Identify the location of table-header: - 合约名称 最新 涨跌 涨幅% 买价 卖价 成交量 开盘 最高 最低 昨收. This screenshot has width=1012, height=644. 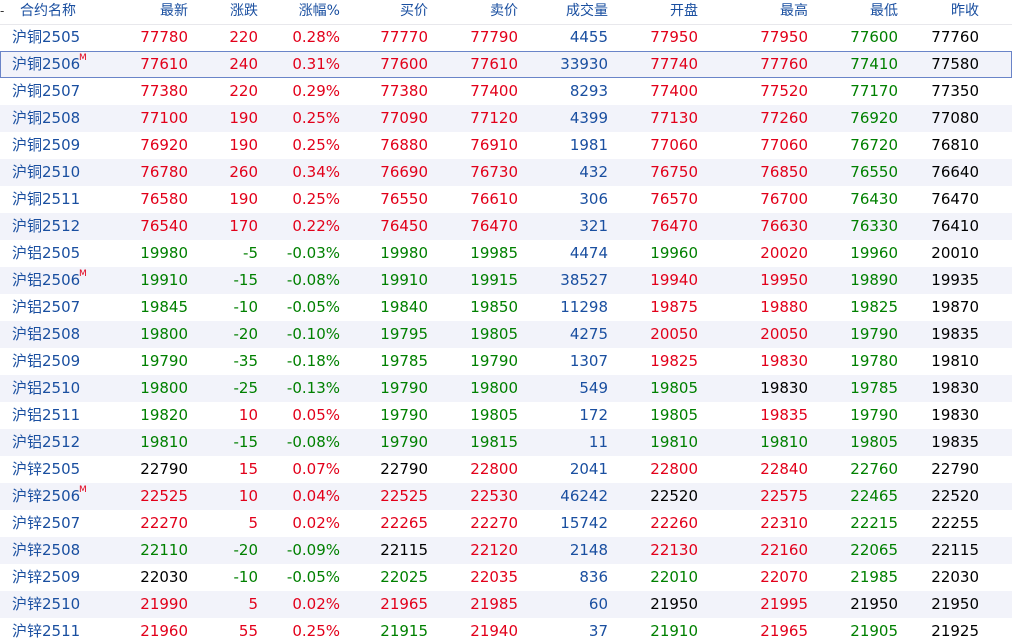
(506, 12).